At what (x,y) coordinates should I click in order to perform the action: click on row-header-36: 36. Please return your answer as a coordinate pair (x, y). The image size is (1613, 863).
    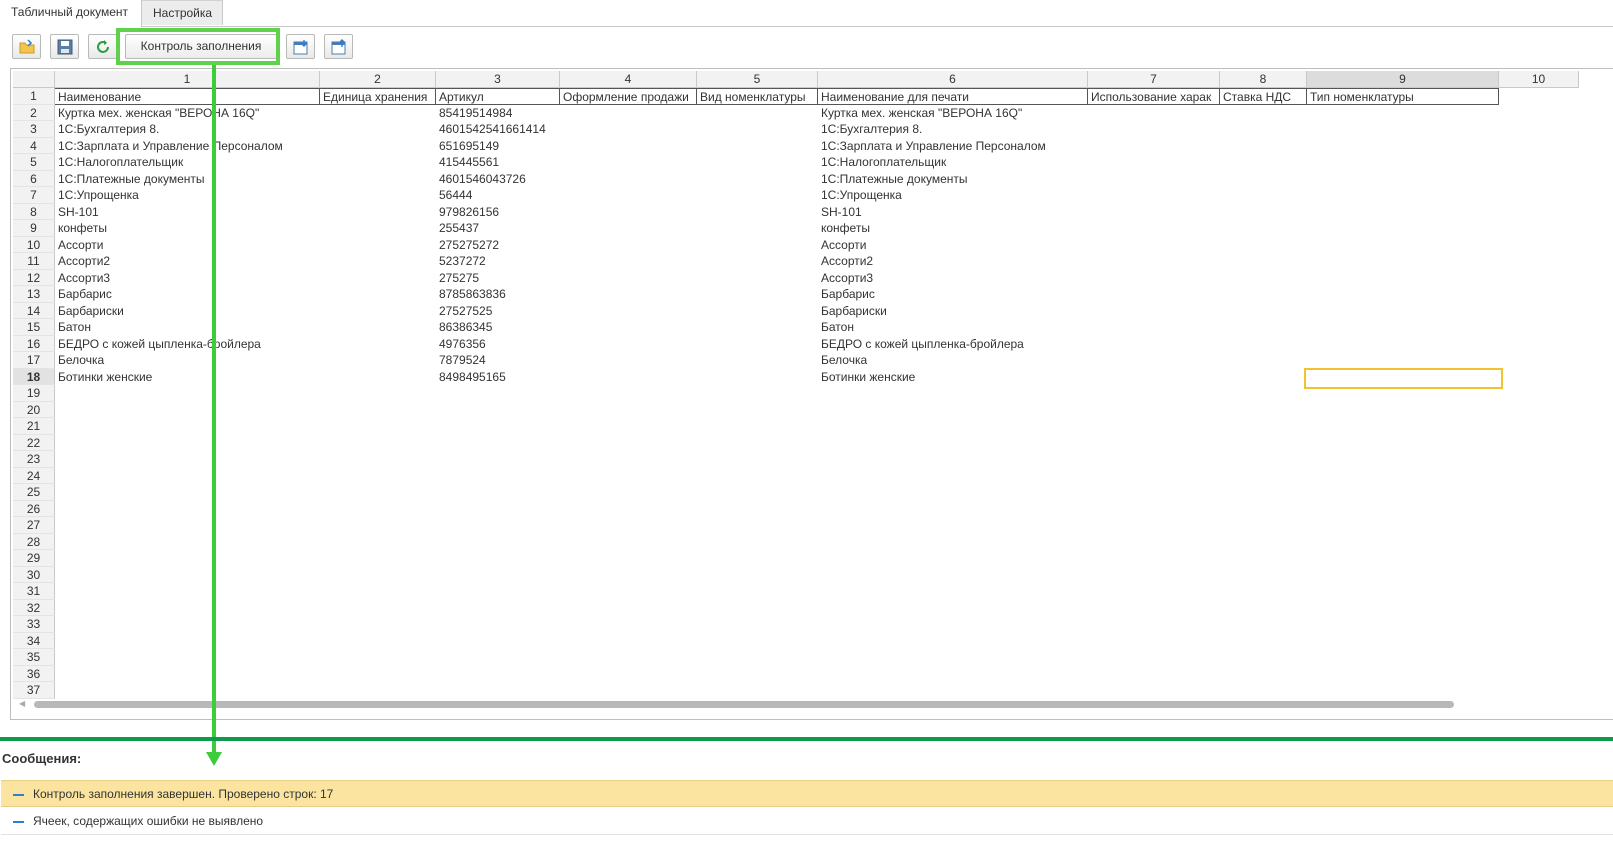
    Looking at the image, I should click on (34, 673).